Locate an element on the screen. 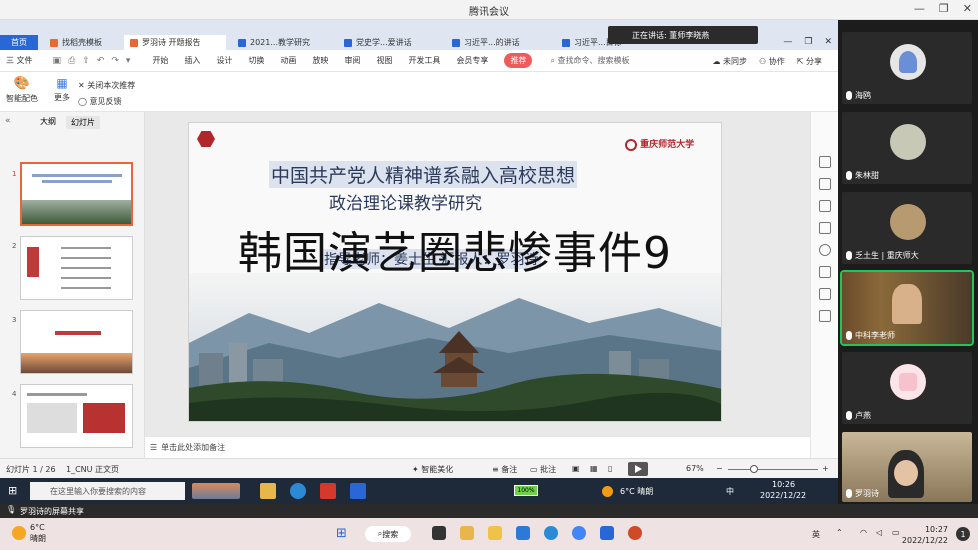  participant-tile: 卢燕 is located at coordinates (907, 388).